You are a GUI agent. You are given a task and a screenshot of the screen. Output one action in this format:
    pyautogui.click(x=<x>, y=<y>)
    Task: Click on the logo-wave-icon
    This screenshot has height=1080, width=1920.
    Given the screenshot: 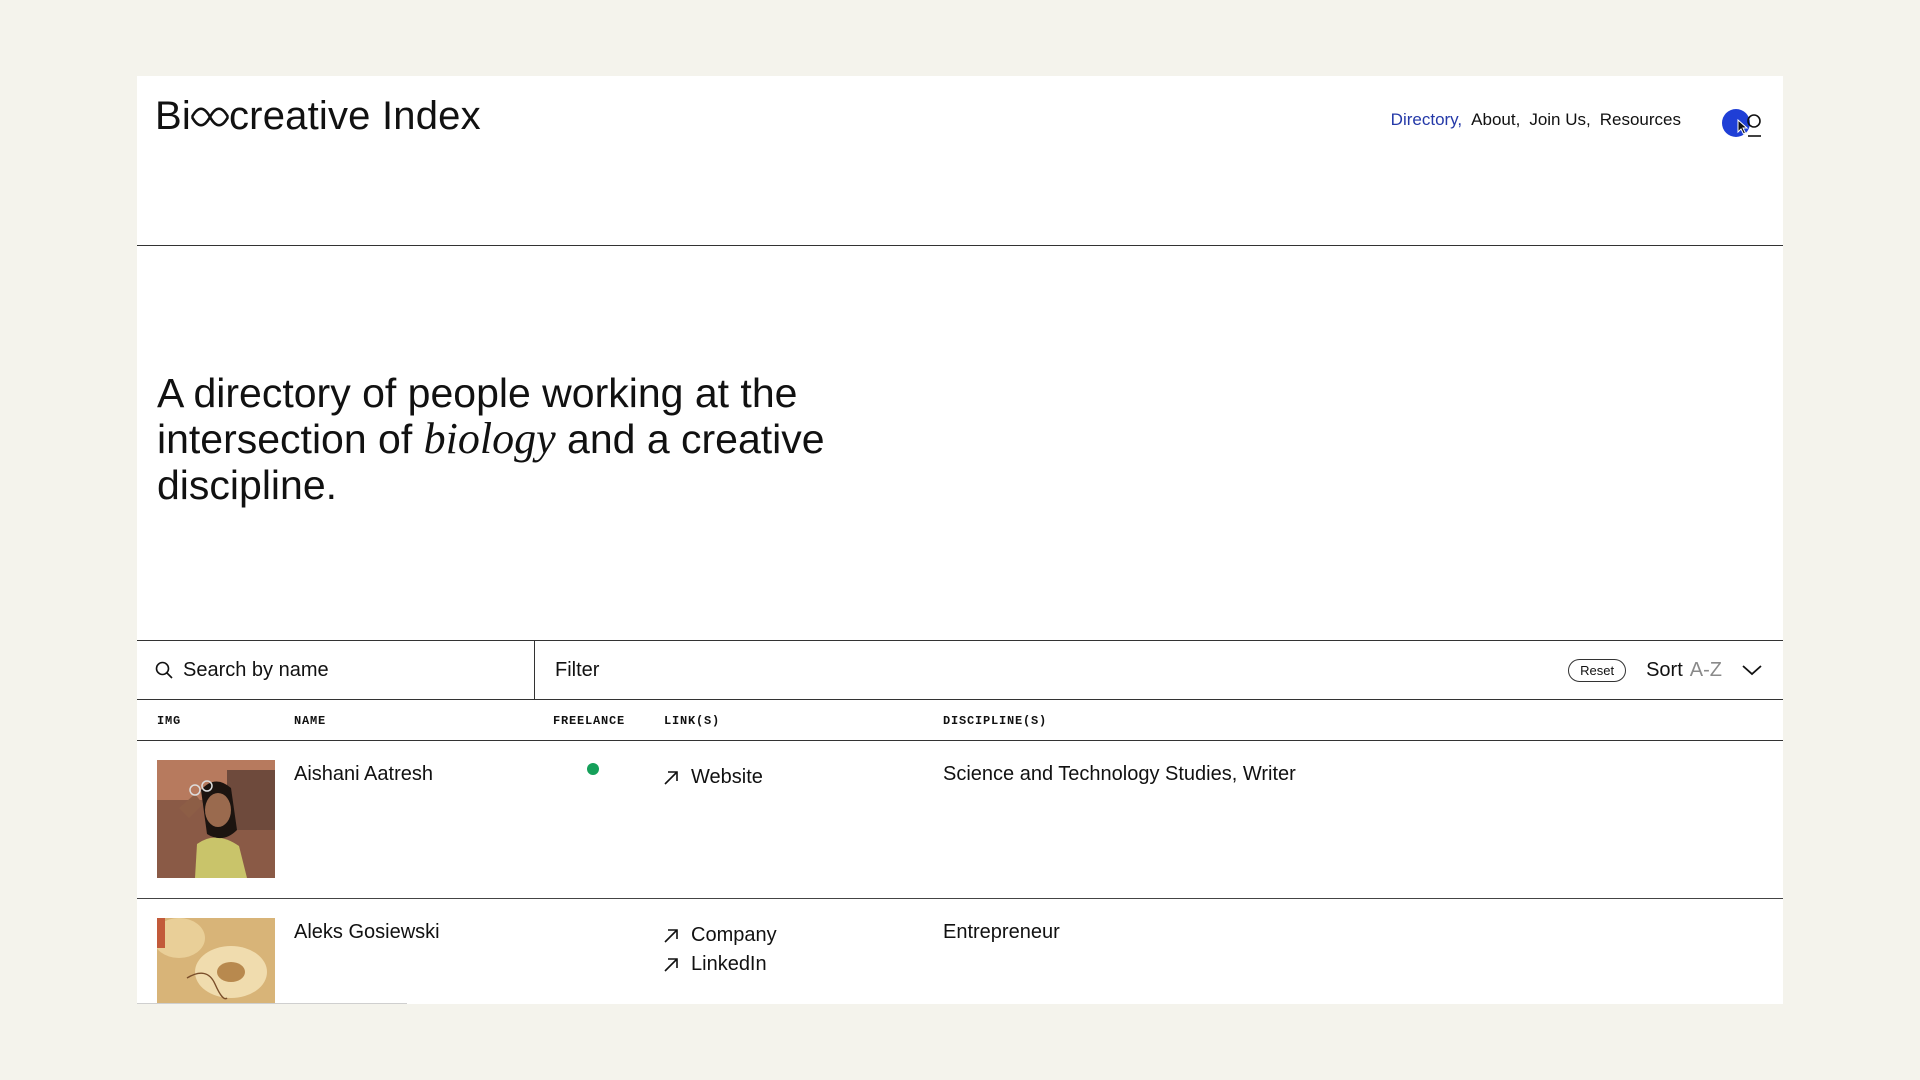 What is the action you would take?
    pyautogui.click(x=210, y=116)
    